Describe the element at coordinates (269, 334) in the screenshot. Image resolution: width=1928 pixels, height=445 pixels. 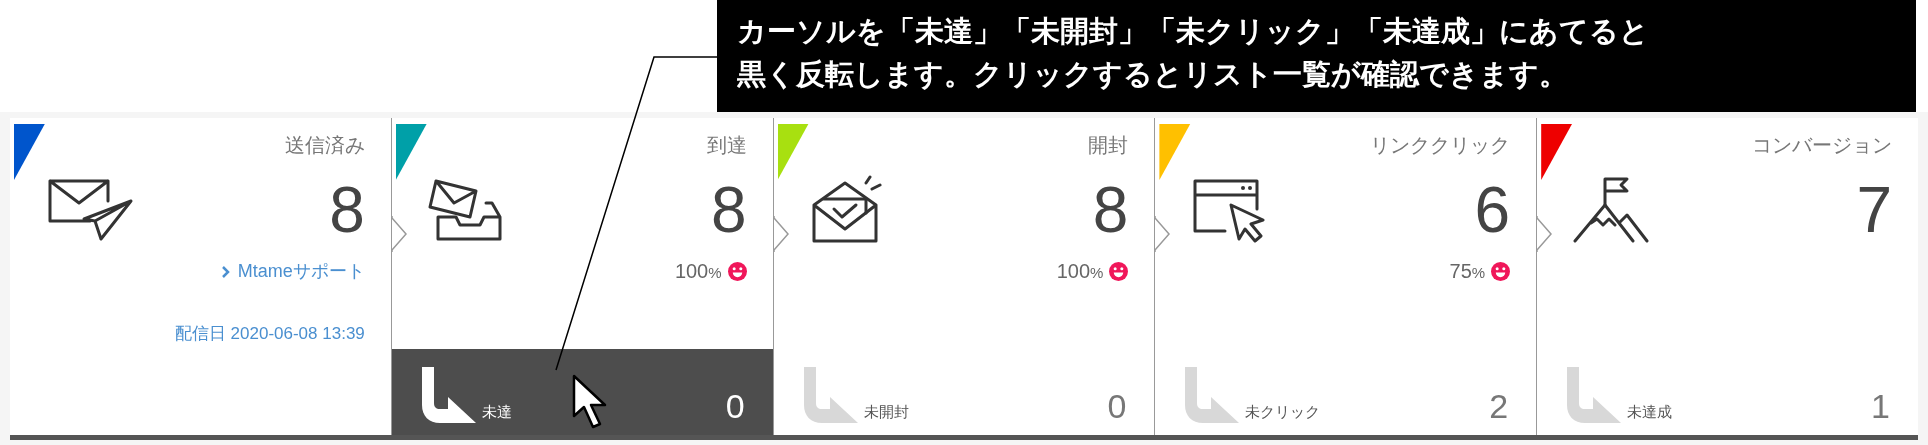
I see `delivery-date: 配信日 2020-06-08 13:39` at that location.